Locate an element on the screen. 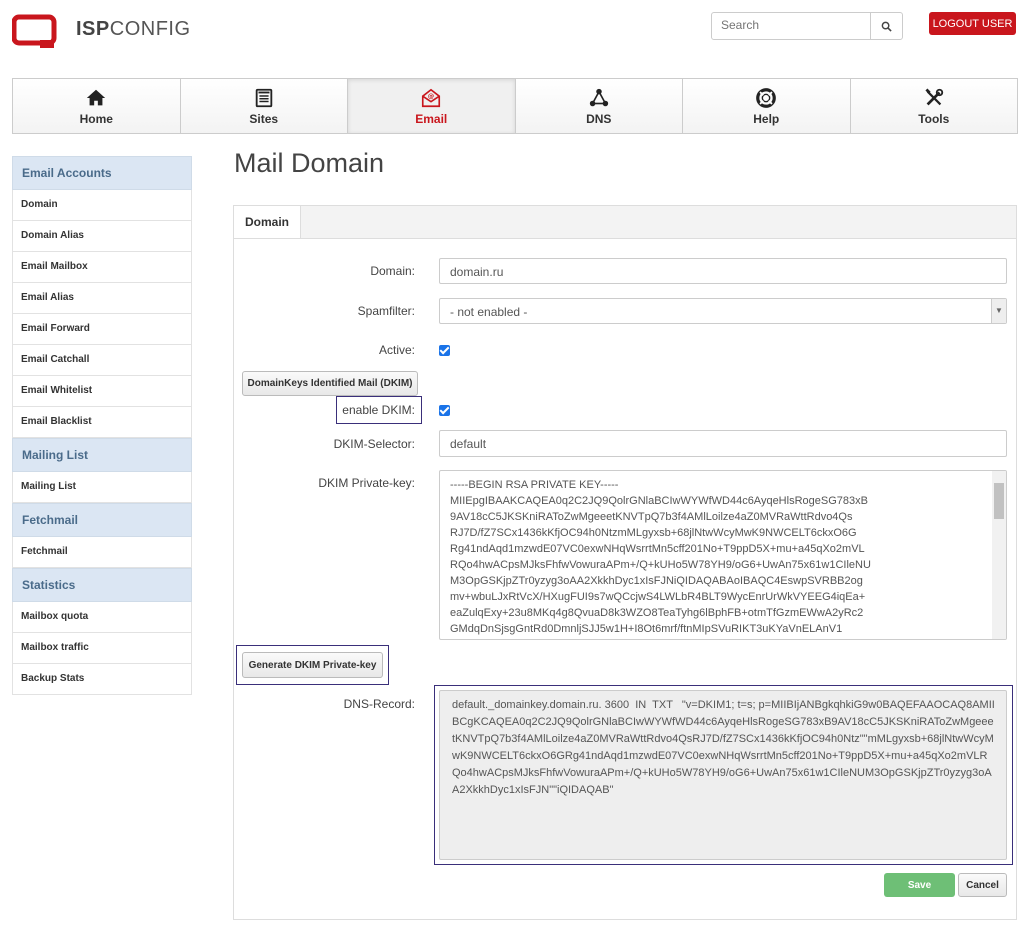 The height and width of the screenshot is (925, 1024). nav-help: Help is located at coordinates (767, 106).